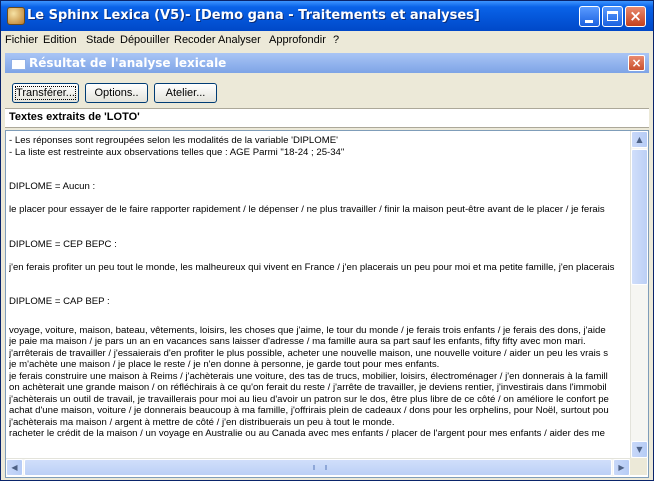 The width and height of the screenshot is (654, 481). I want to click on close-button: ×, so click(635, 16).